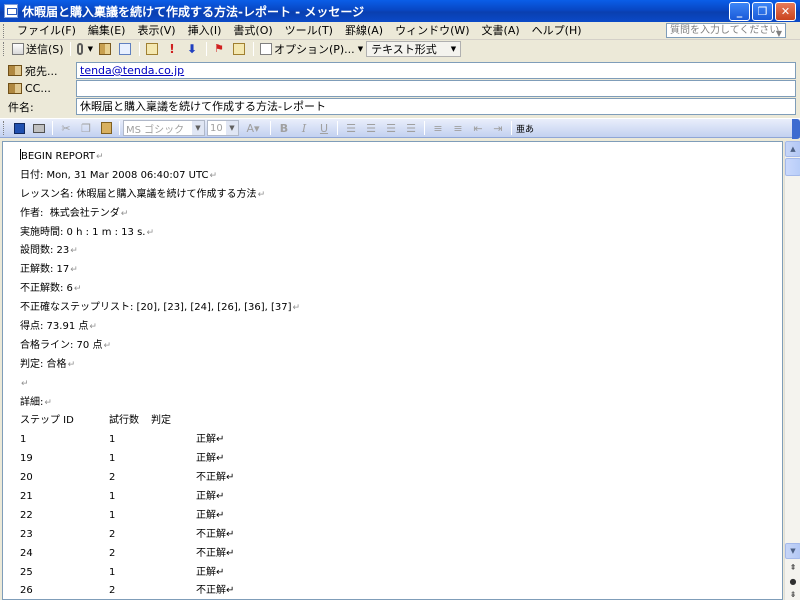 Image resolution: width=800 pixels, height=600 pixels. I want to click on copy-button: ❐, so click(86, 128).